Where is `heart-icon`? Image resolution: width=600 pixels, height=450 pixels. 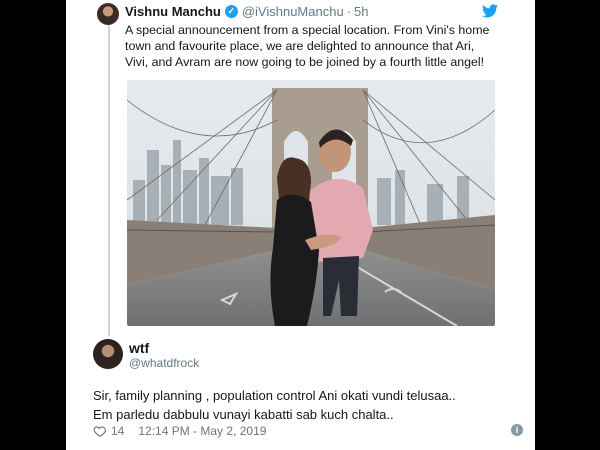
heart-icon is located at coordinates (100, 431).